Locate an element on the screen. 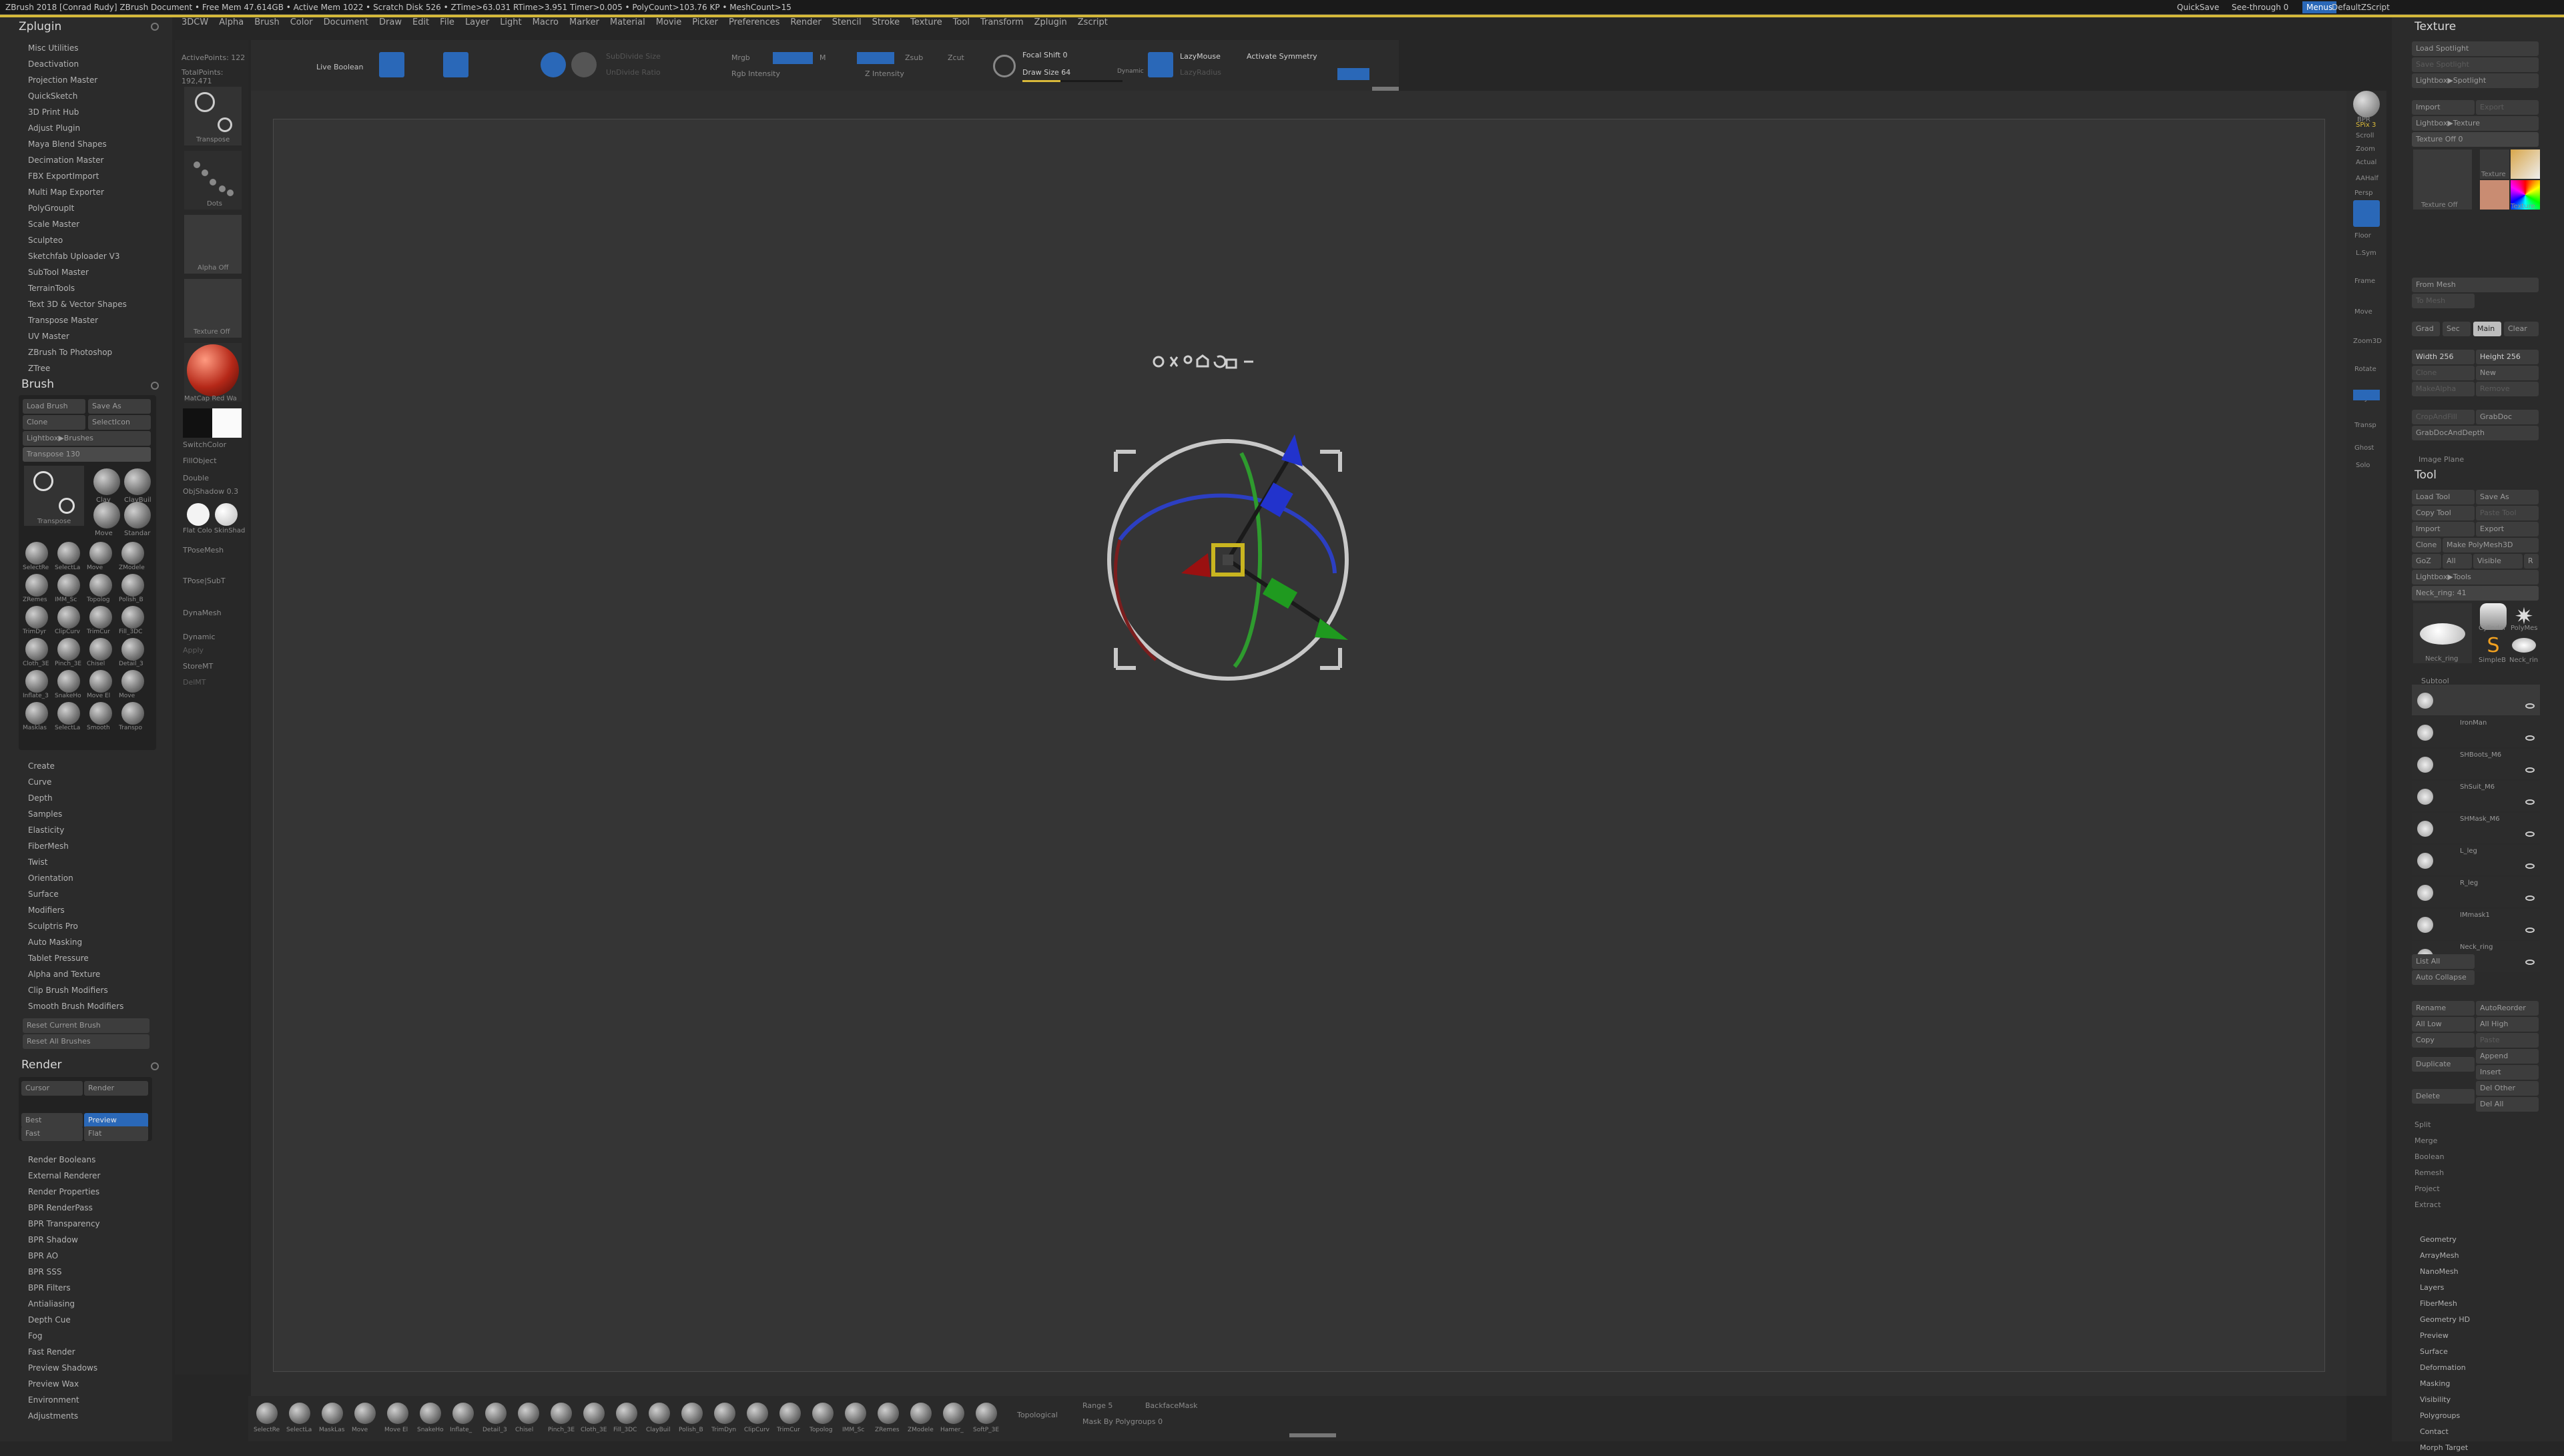 The width and height of the screenshot is (2564, 1456). tool-export-button: Export is located at coordinates (2507, 529).